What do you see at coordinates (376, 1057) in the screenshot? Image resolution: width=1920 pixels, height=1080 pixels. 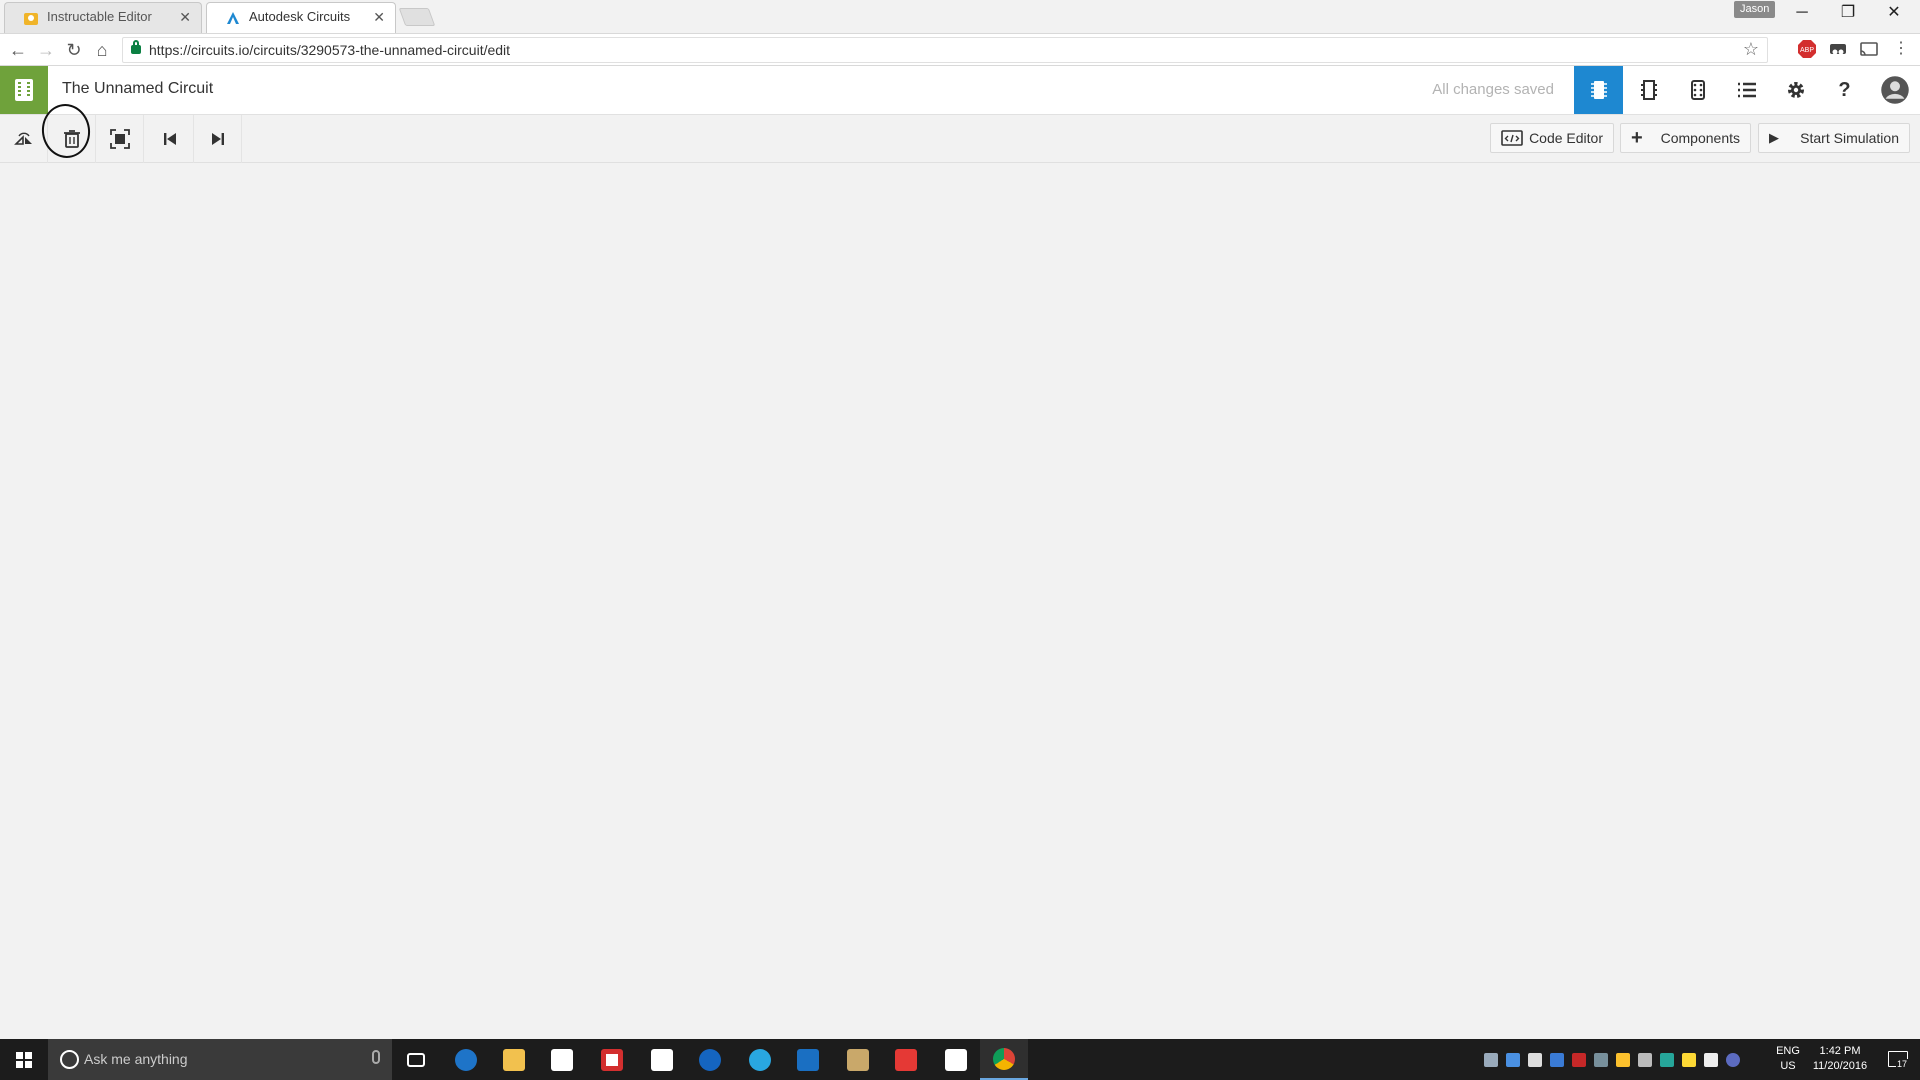 I see `microphone-icon` at bounding box center [376, 1057].